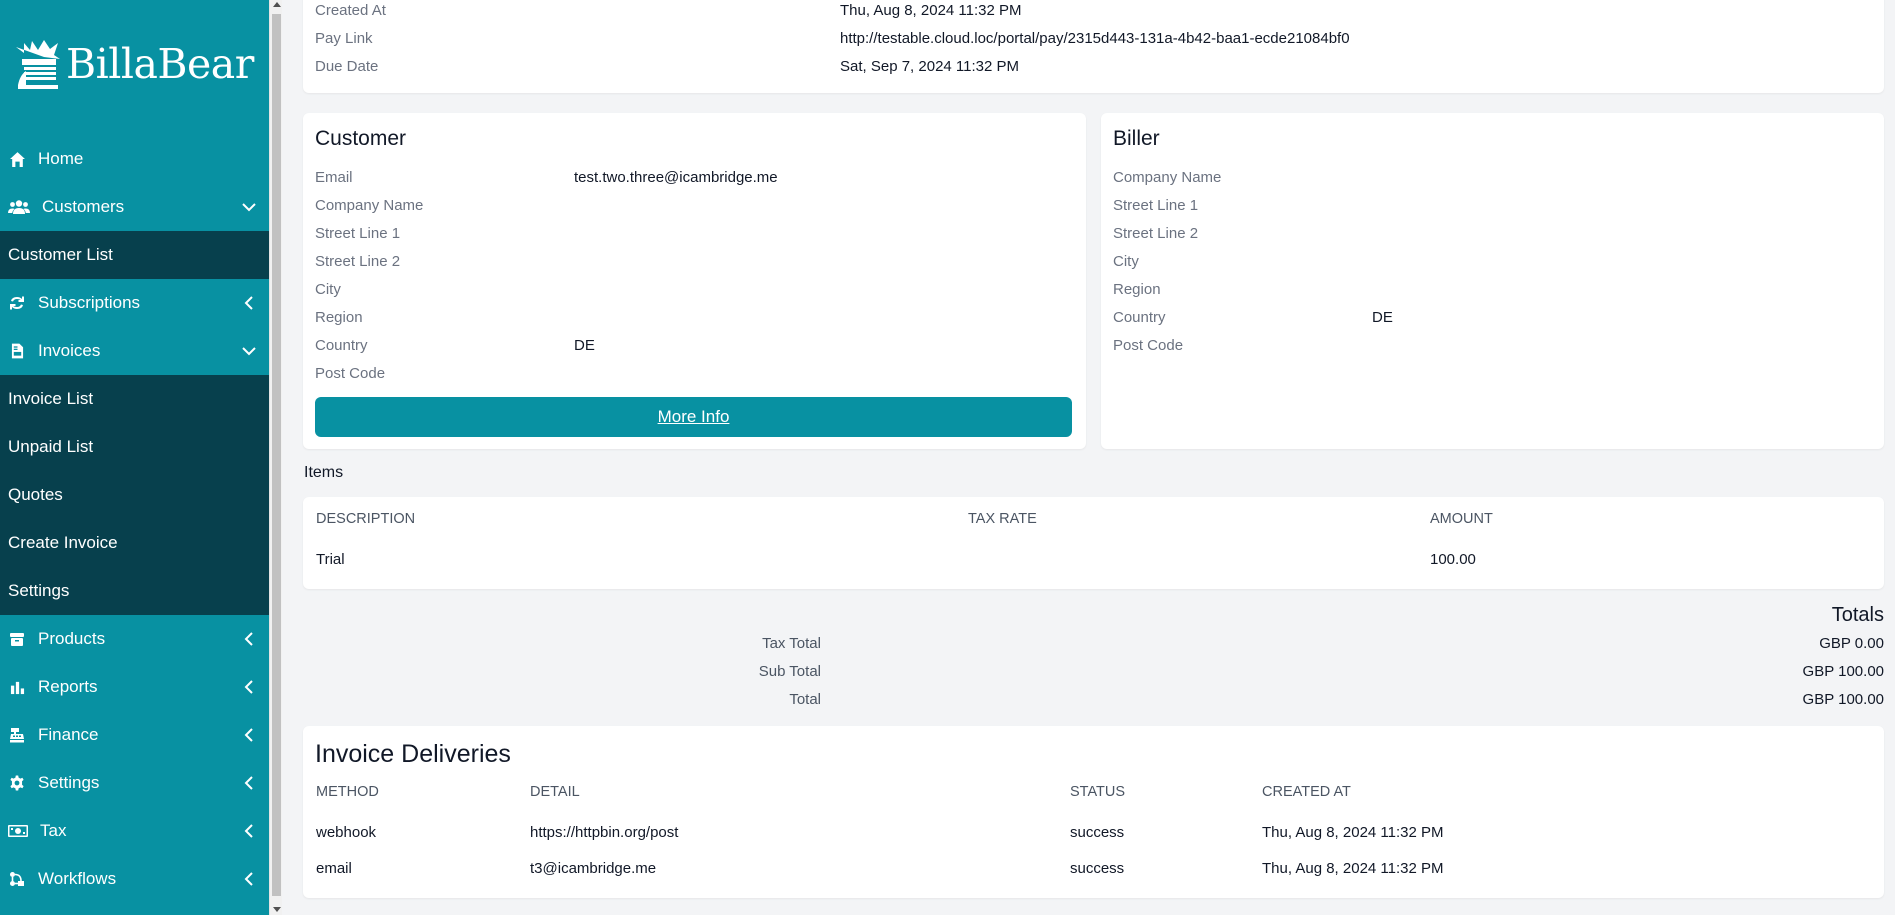 The width and height of the screenshot is (1895, 915). What do you see at coordinates (347, 792) in the screenshot?
I see `deliveries-col-method: Method` at bounding box center [347, 792].